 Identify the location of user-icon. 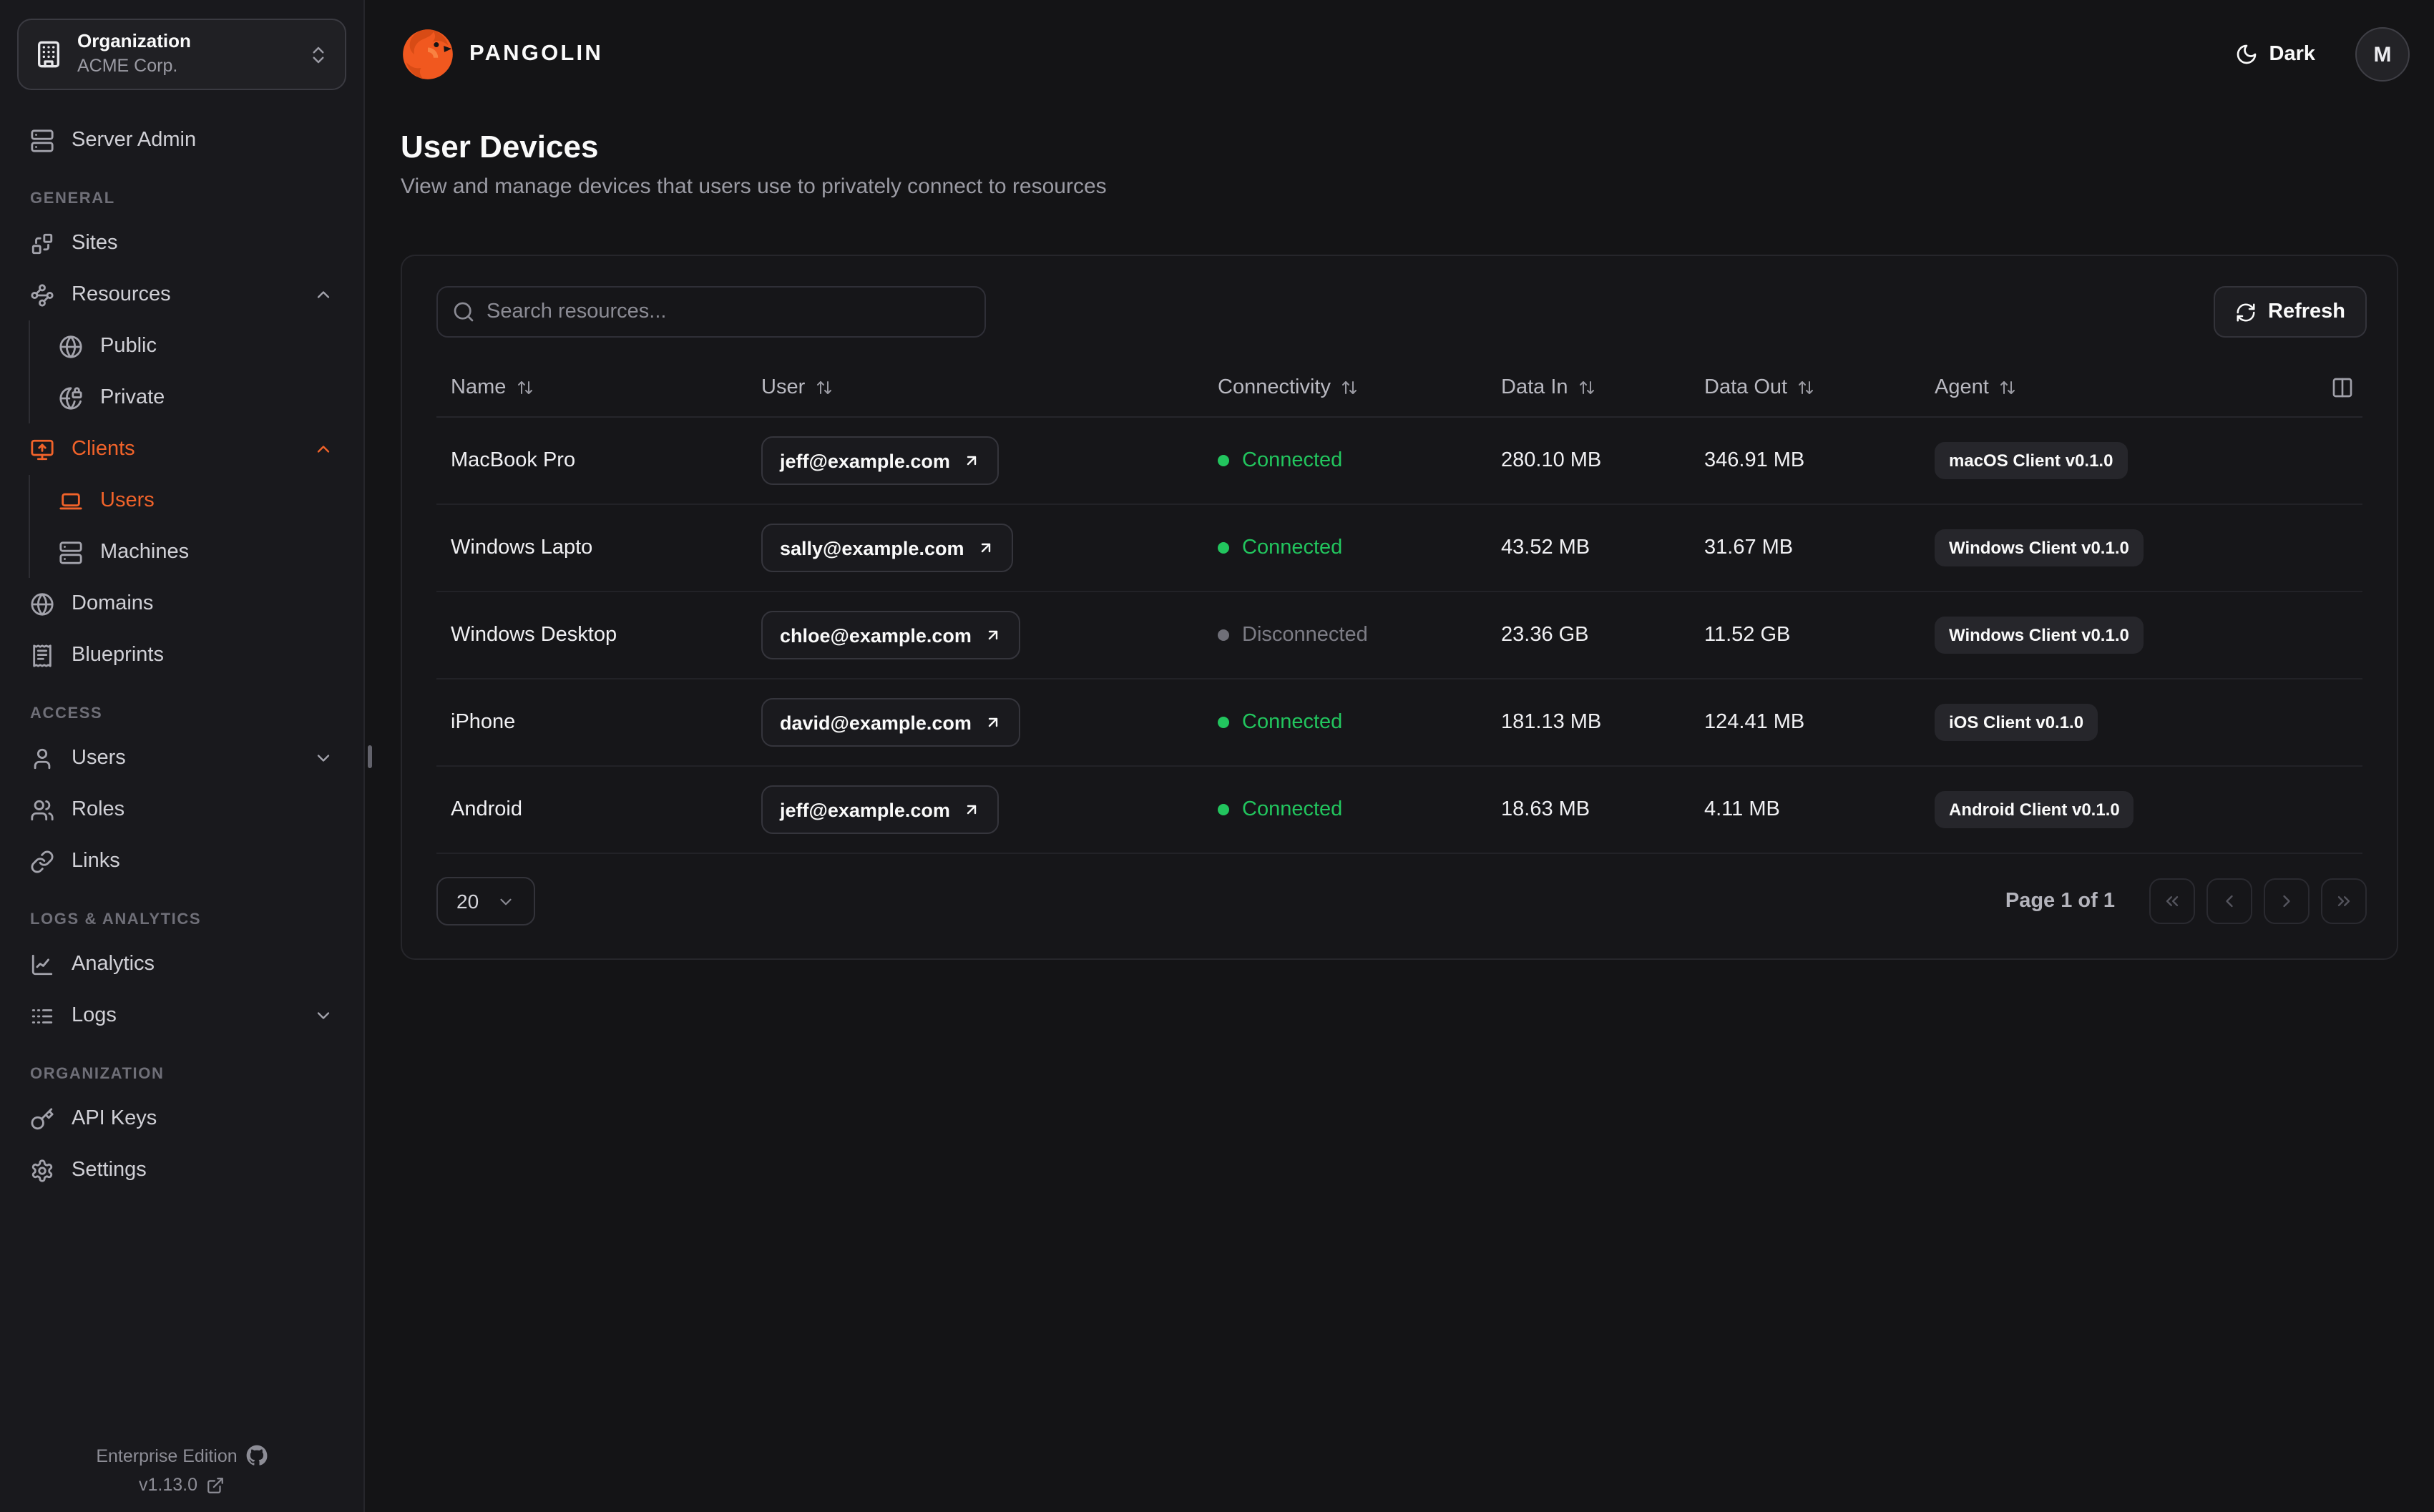
(42, 758).